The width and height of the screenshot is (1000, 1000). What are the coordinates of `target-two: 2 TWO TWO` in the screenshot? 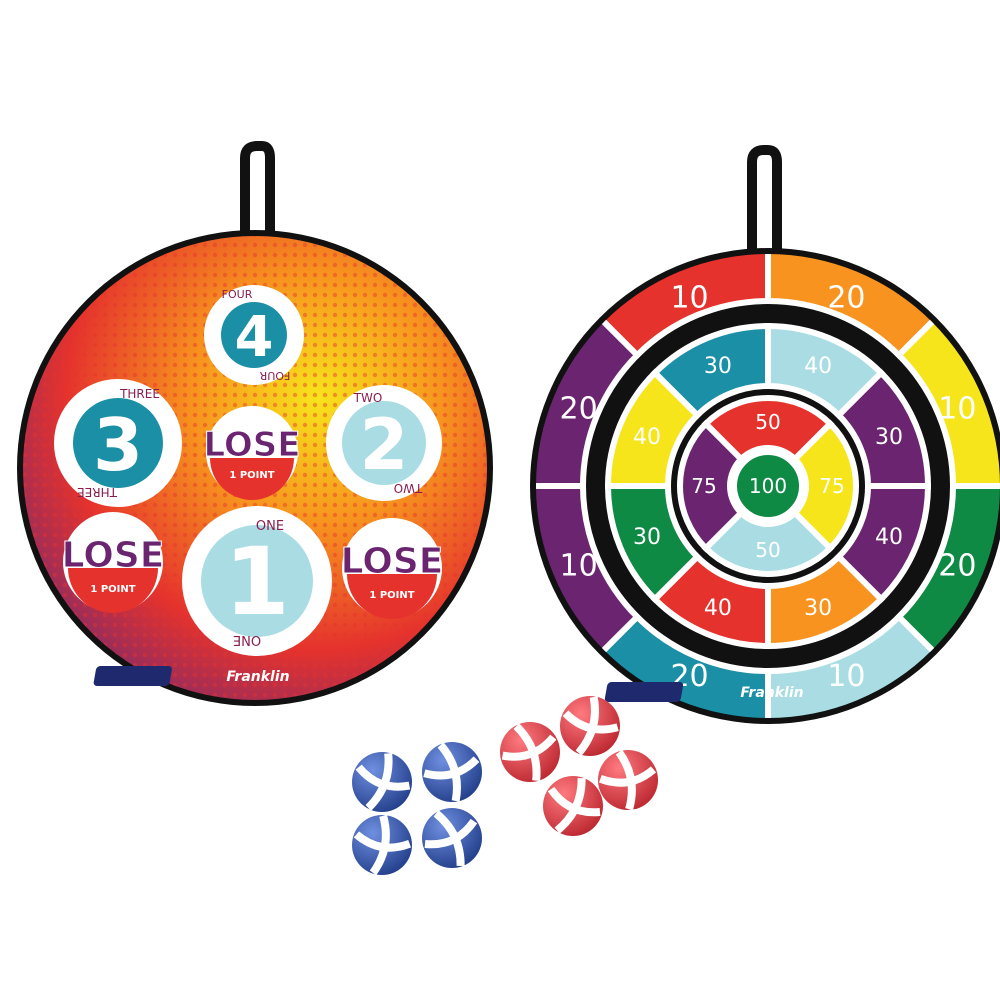 It's located at (384, 443).